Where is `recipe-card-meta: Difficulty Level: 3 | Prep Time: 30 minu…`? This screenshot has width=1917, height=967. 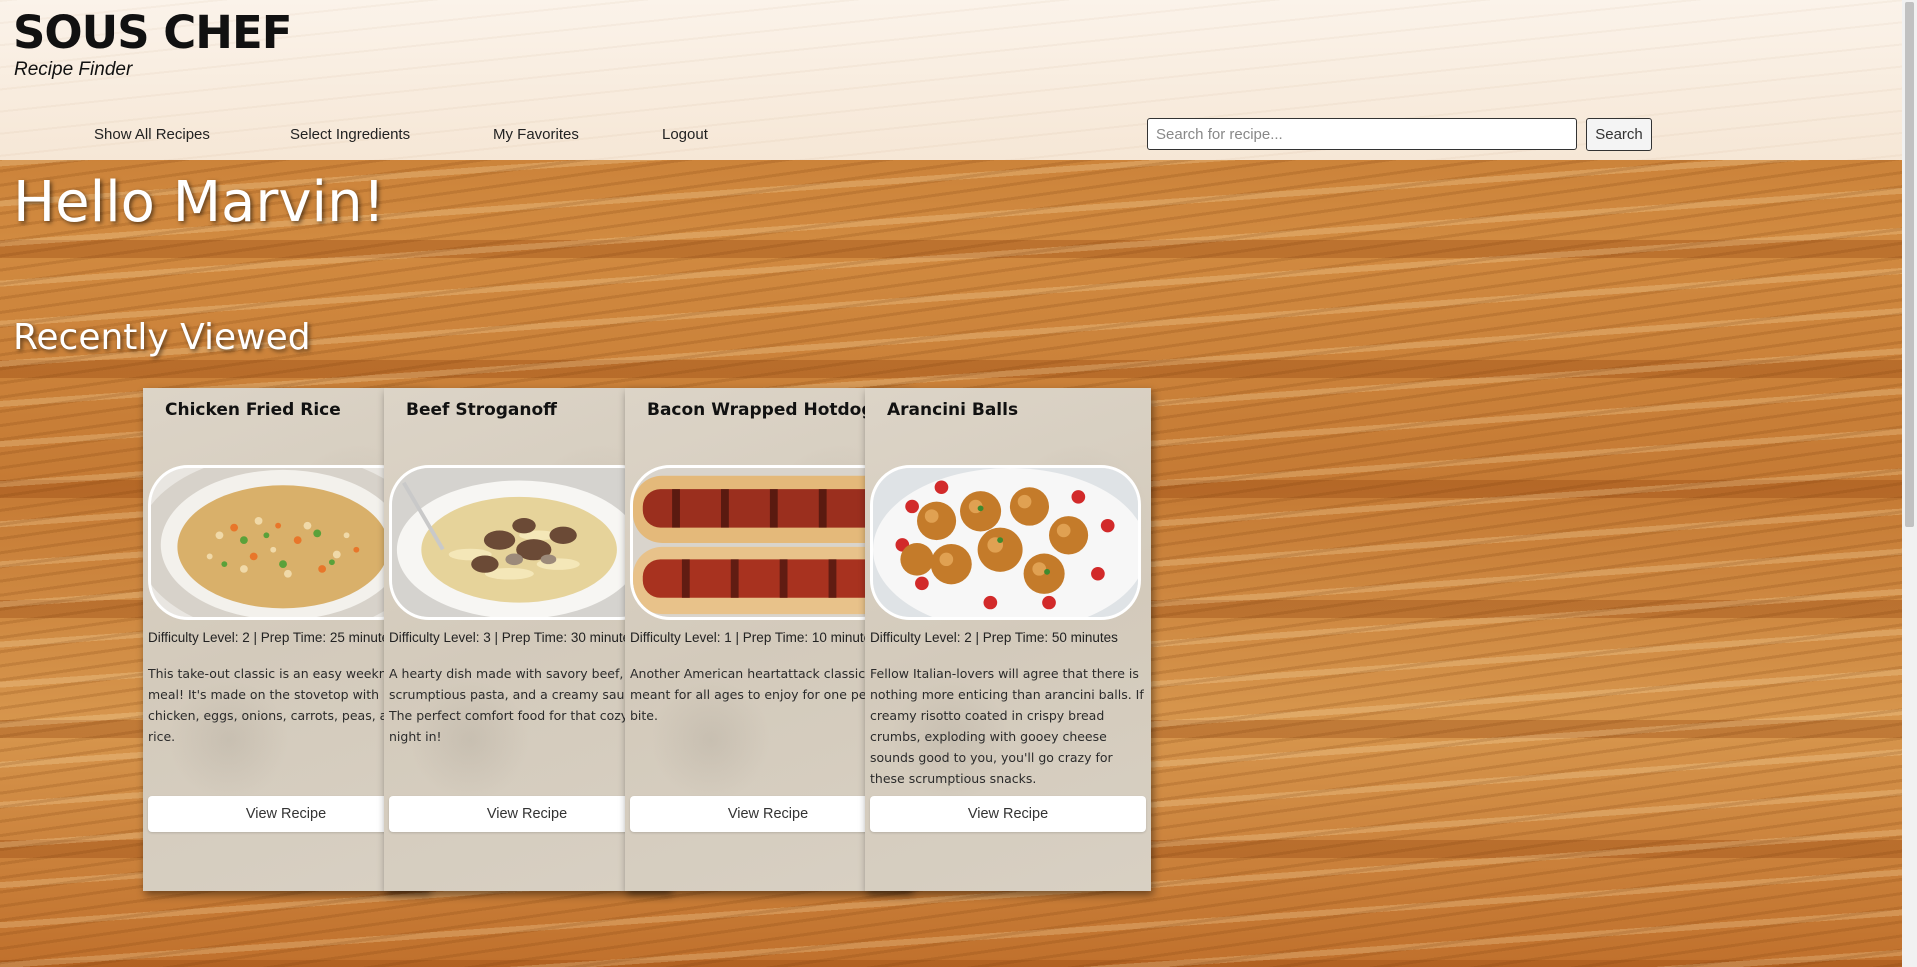 recipe-card-meta: Difficulty Level: 3 | Prep Time: 30 minu… is located at coordinates (513, 637).